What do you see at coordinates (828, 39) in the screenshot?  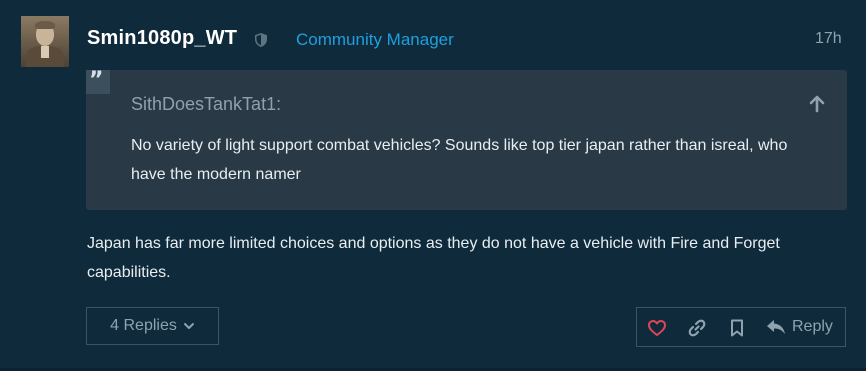 I see `post-time: 17h` at bounding box center [828, 39].